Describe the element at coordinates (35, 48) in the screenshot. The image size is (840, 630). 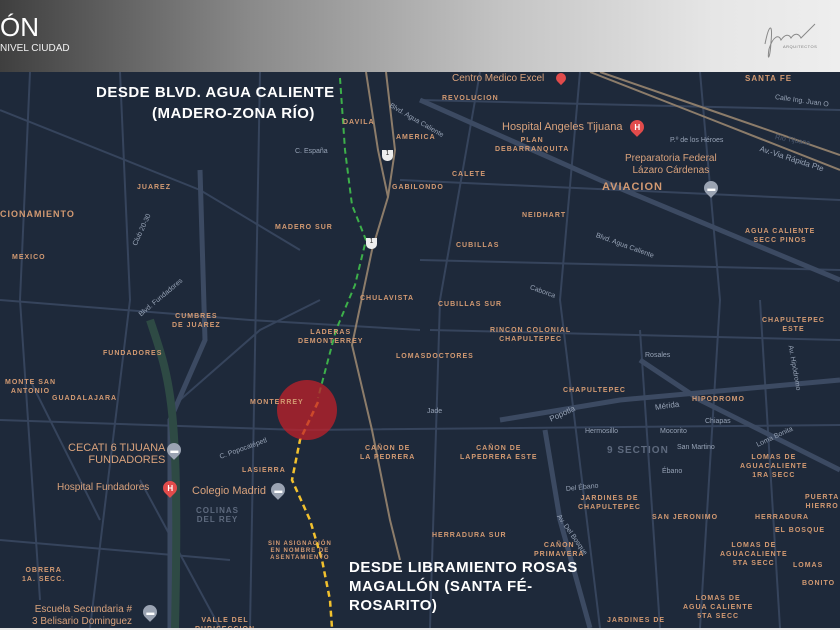
I see `slide-subtitle: NIVEL CIUDAD` at that location.